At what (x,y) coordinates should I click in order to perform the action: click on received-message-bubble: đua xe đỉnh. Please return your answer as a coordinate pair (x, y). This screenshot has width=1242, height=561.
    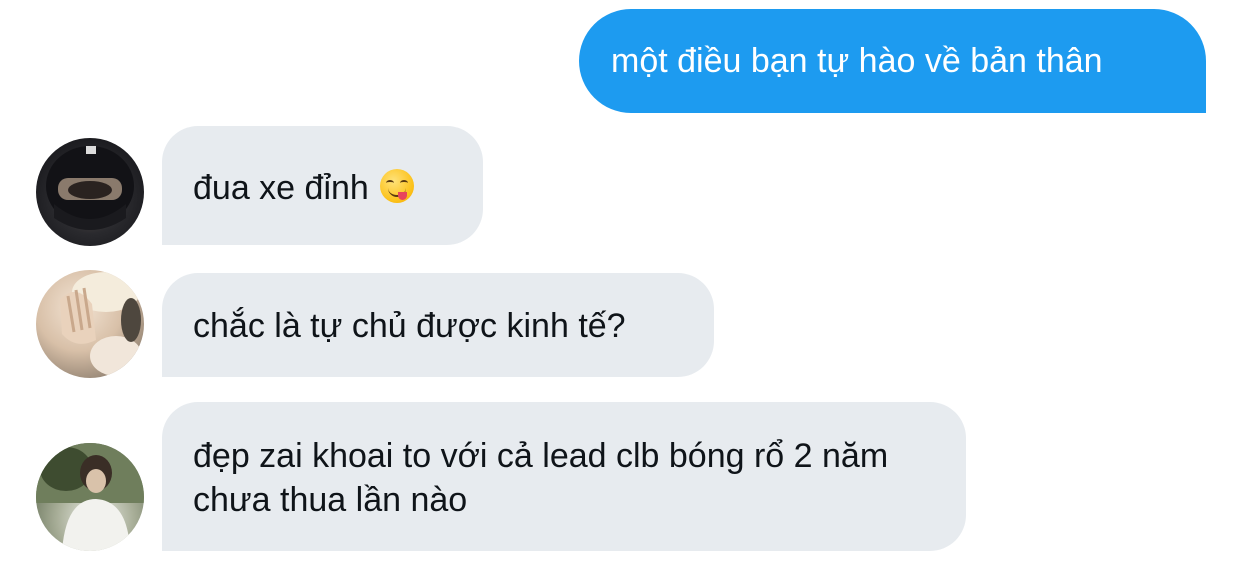
    Looking at the image, I should click on (322, 185).